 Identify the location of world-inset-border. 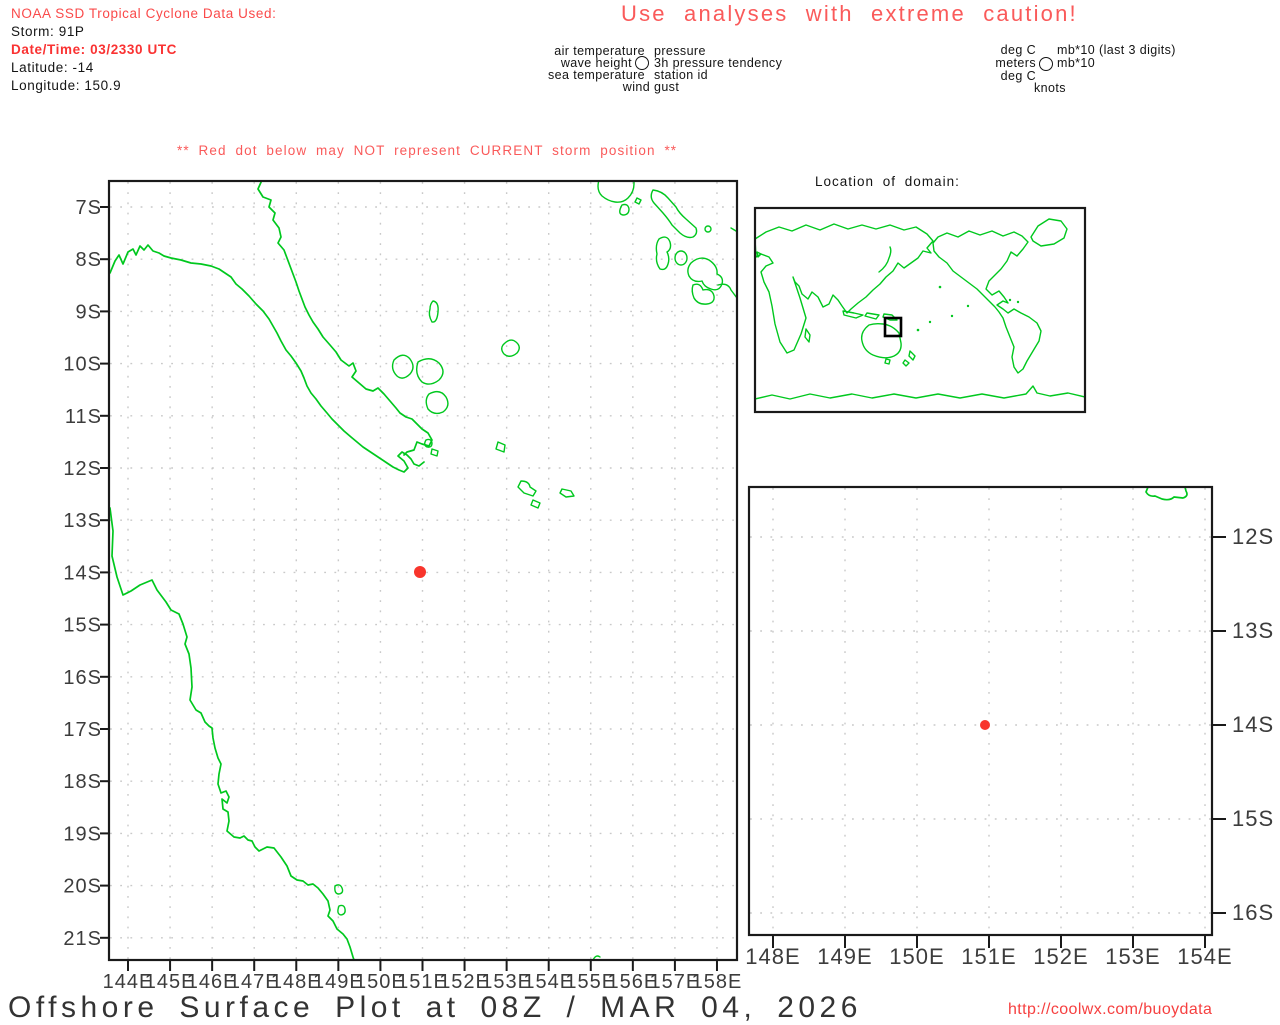
(920, 310).